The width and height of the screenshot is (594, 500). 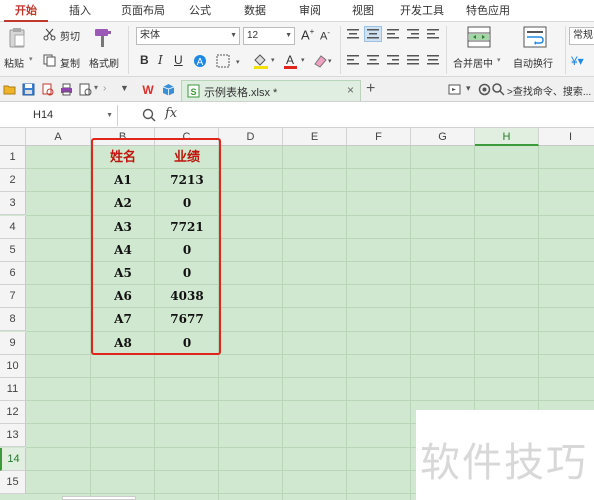 What do you see at coordinates (373, 34) in the screenshot?
I see `align-middle-icon` at bounding box center [373, 34].